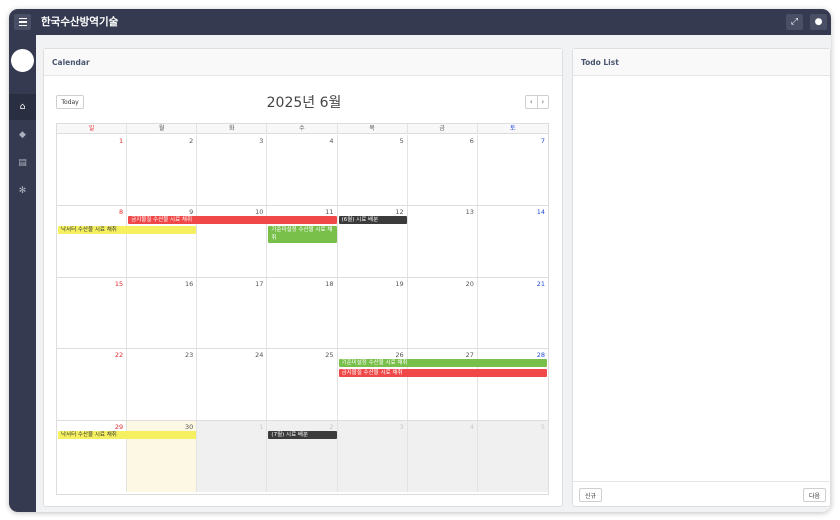 This screenshot has width=840, height=520. Describe the element at coordinates (22, 22) in the screenshot. I see `hamburger-menu-icon` at that location.